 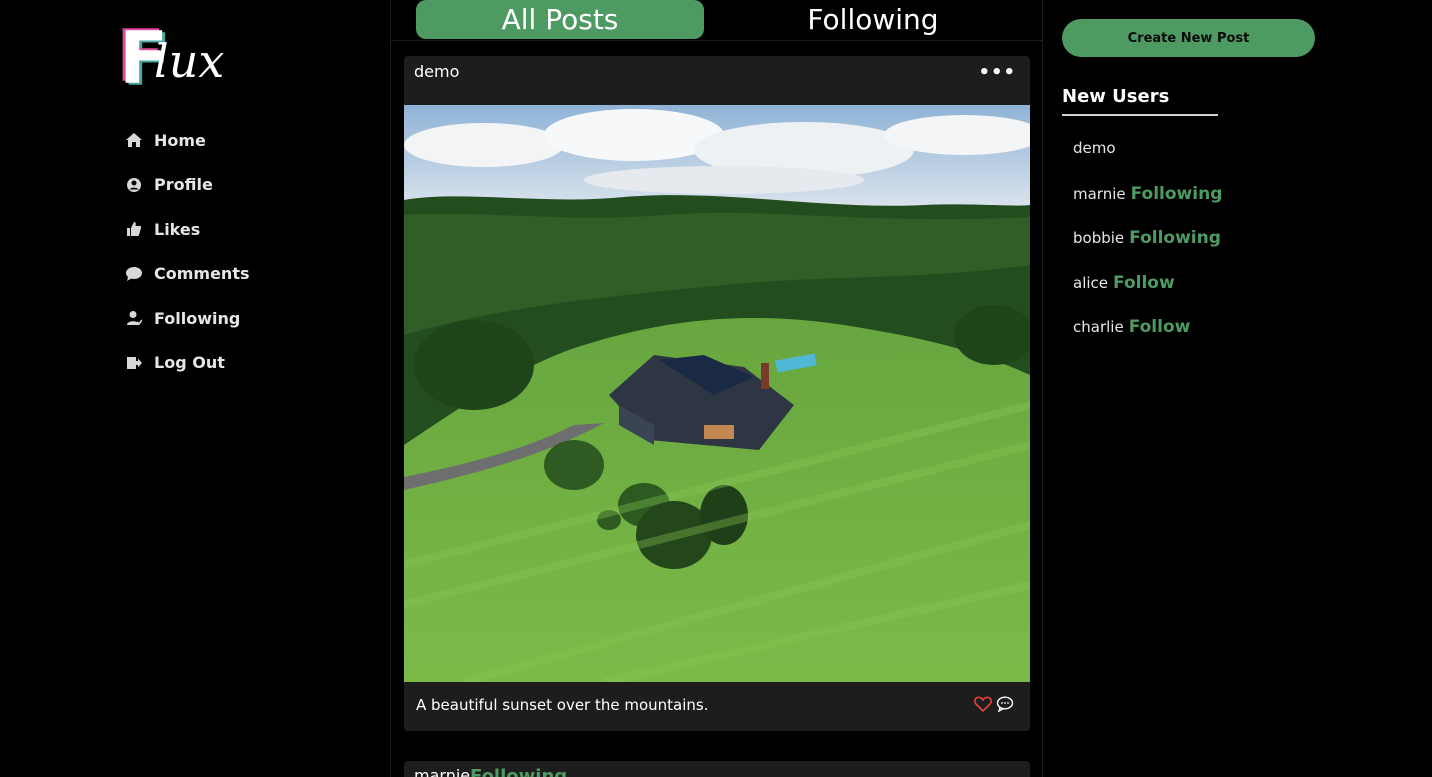 I want to click on post-username: marnie, so click(x=442, y=771).